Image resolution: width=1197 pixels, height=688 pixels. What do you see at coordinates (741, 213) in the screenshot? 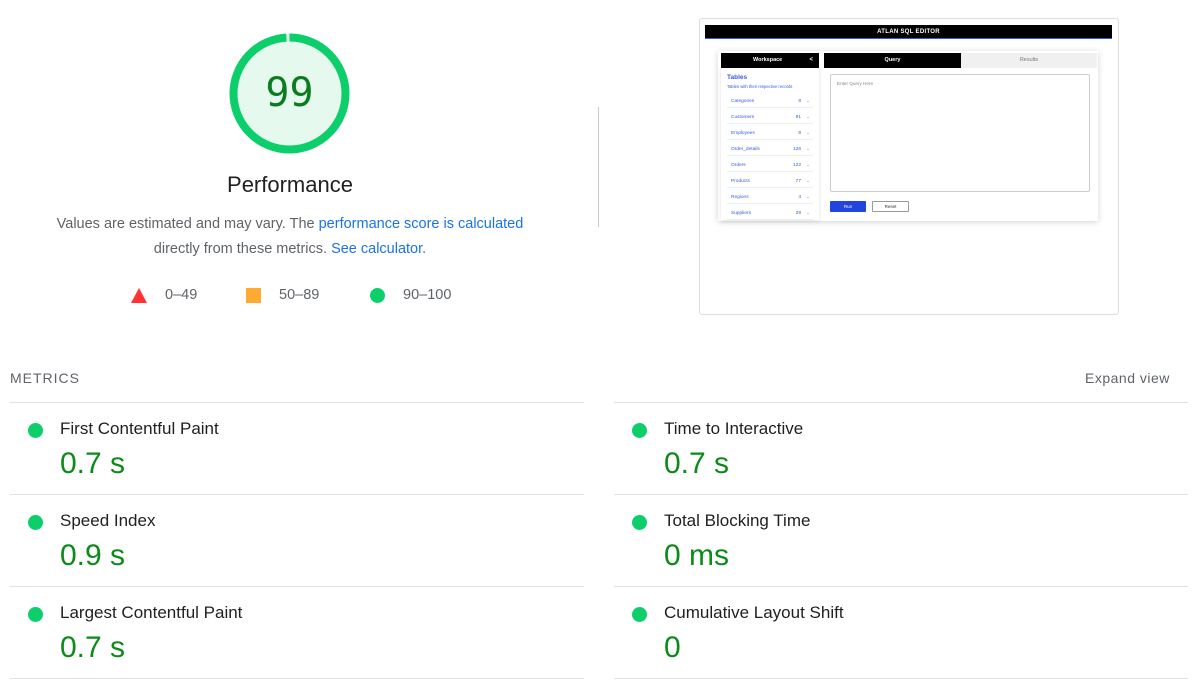
I see `thumb-table-name: Suppliers` at bounding box center [741, 213].